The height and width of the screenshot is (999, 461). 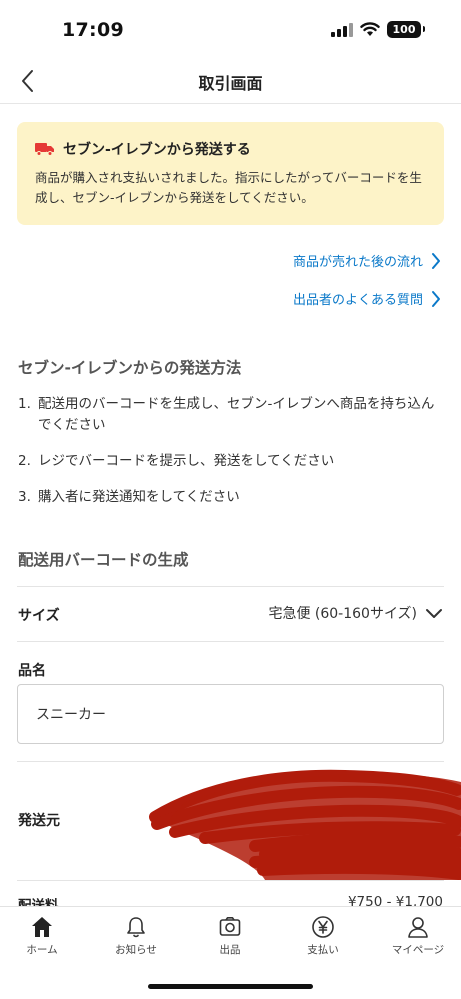 What do you see at coordinates (418, 927) in the screenshot?
I see `user-icon` at bounding box center [418, 927].